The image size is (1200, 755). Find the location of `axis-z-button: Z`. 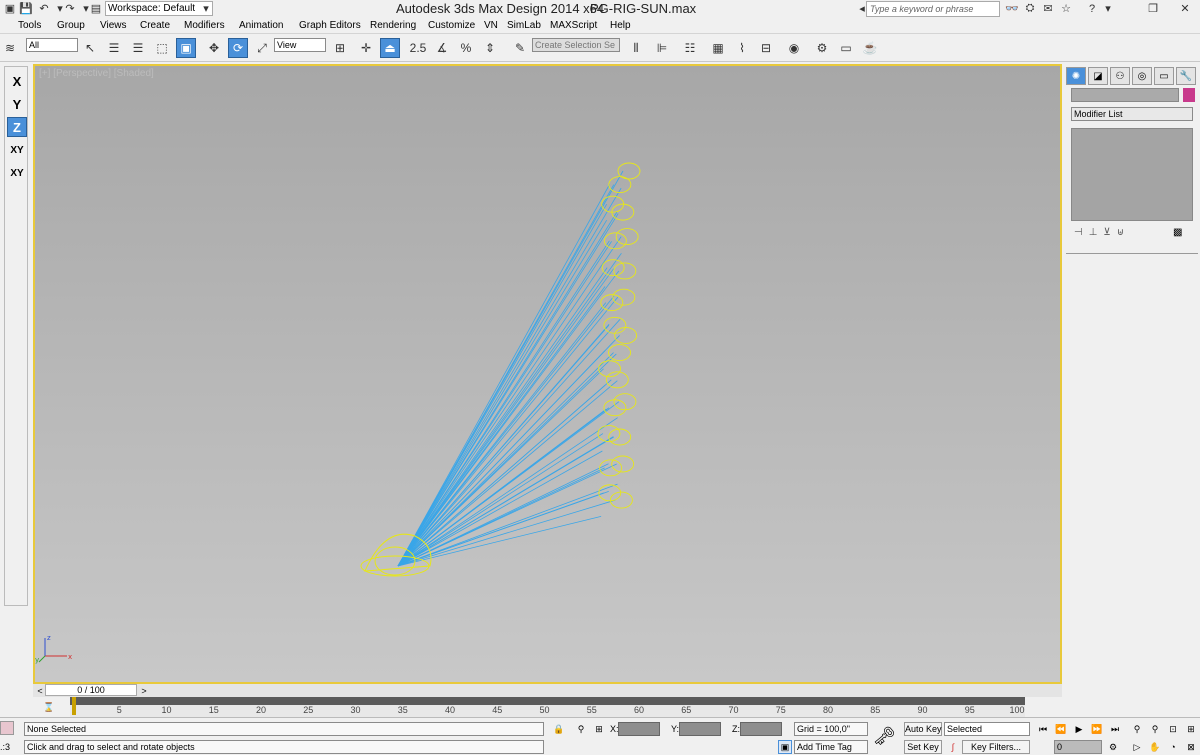

axis-z-button: Z is located at coordinates (17, 127).